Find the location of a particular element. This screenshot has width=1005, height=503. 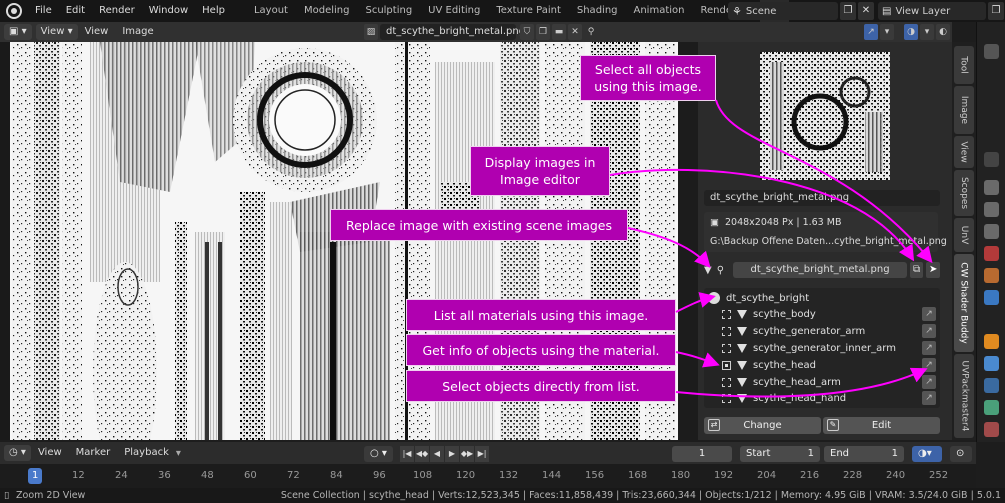

open-folder-icon: ▬ is located at coordinates (559, 32).